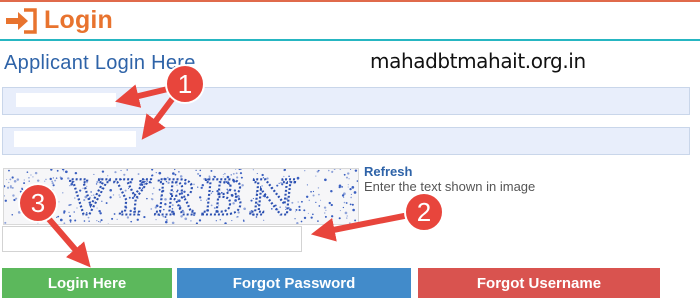 The height and width of the screenshot is (300, 700). What do you see at coordinates (87, 283) in the screenshot?
I see `login-button: Login Here` at bounding box center [87, 283].